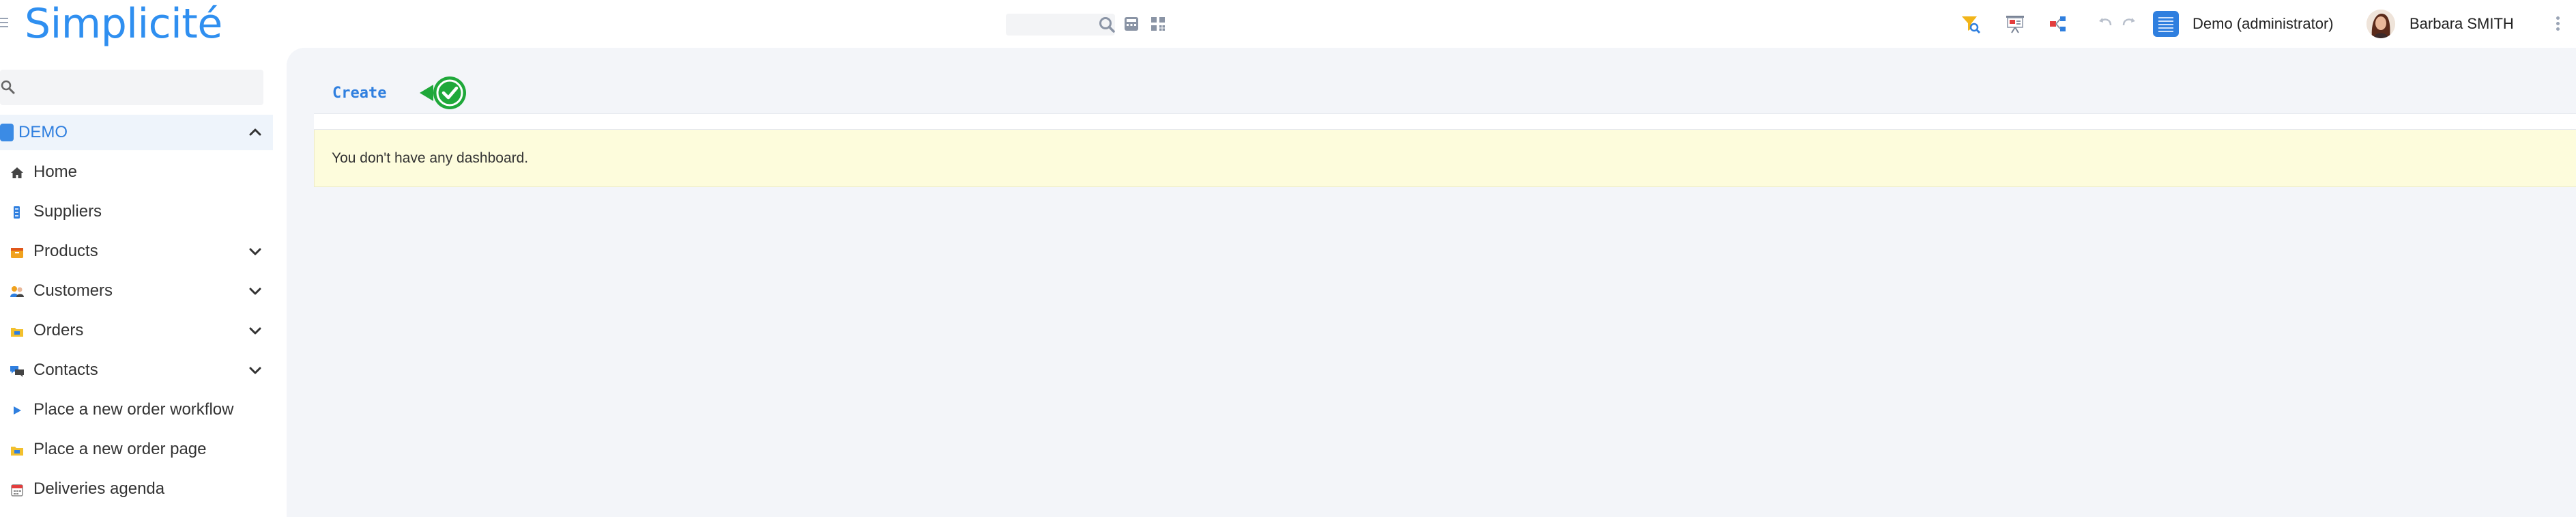 This screenshot has width=2576, height=517. I want to click on sidebar-item-products: Products, so click(136, 251).